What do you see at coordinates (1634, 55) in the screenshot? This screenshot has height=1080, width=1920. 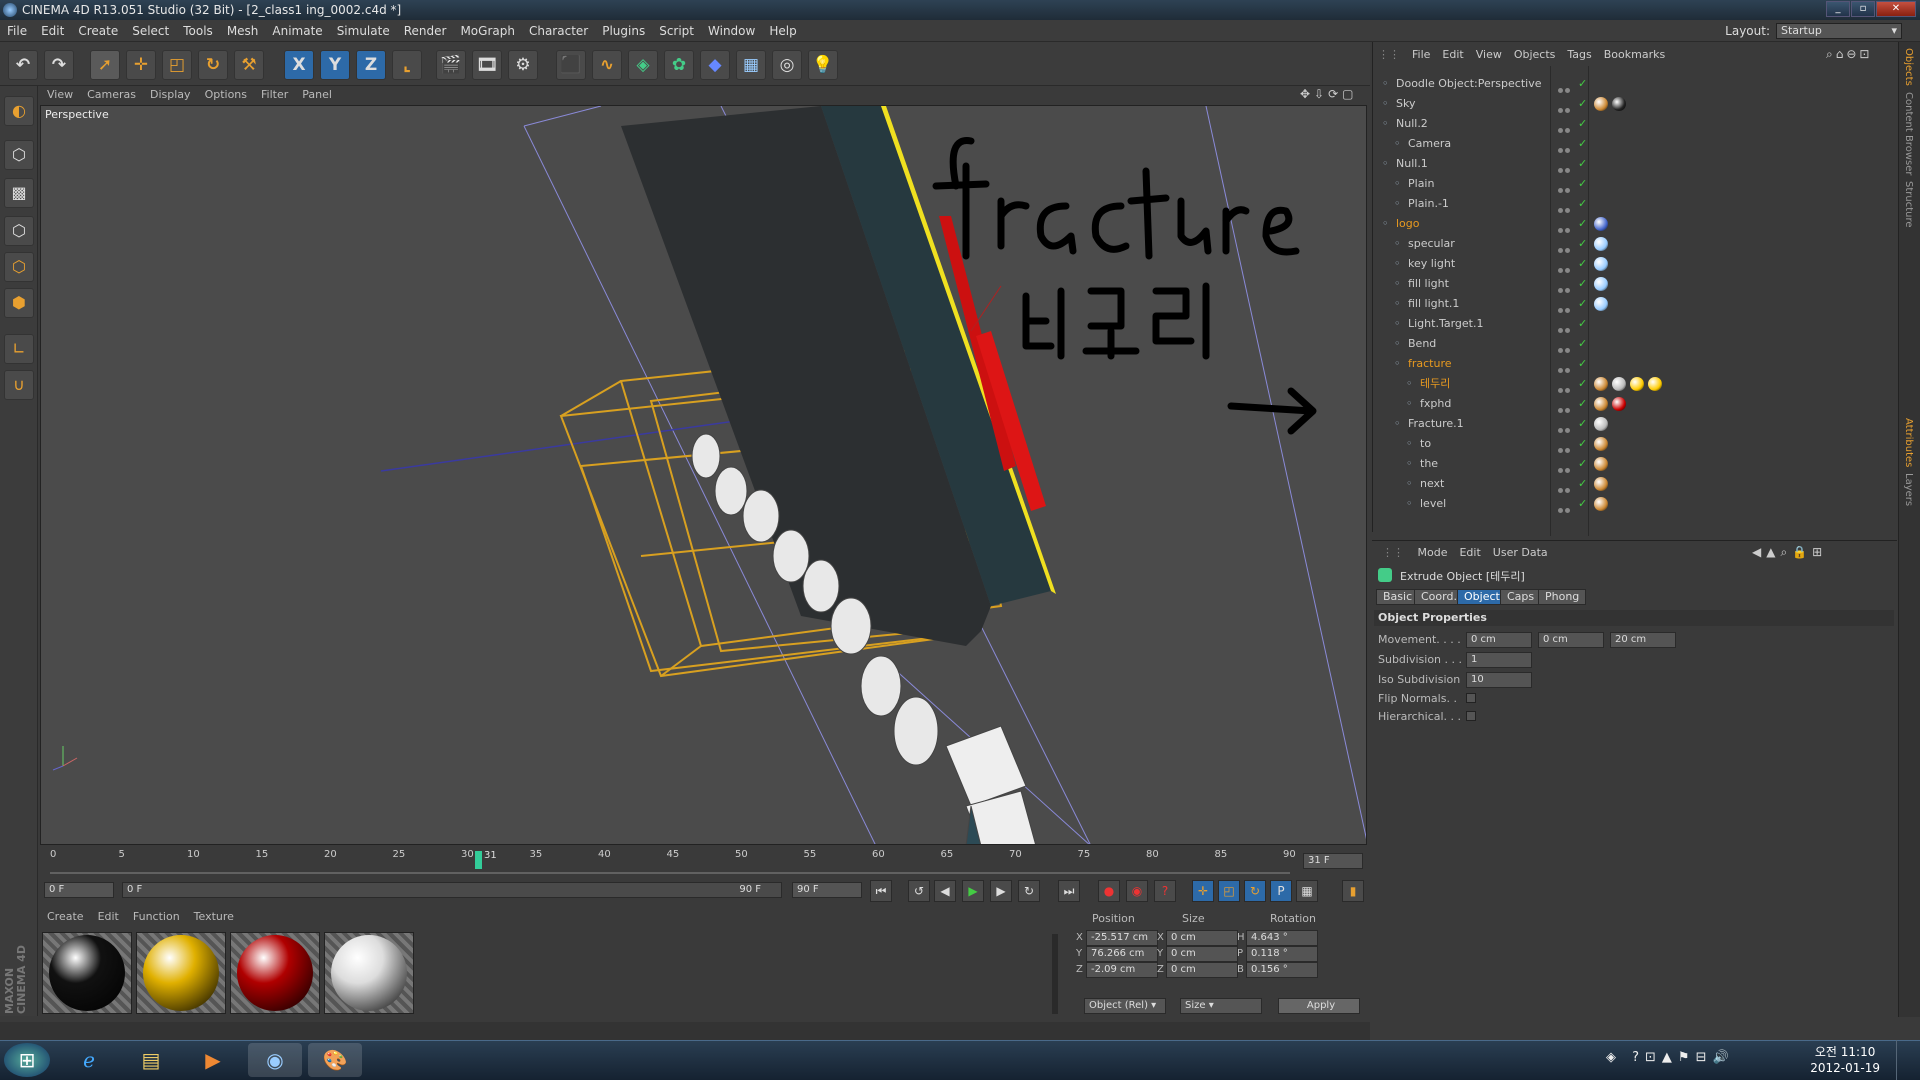 I see `obj-menu-bookmarks: Bookmarks` at bounding box center [1634, 55].